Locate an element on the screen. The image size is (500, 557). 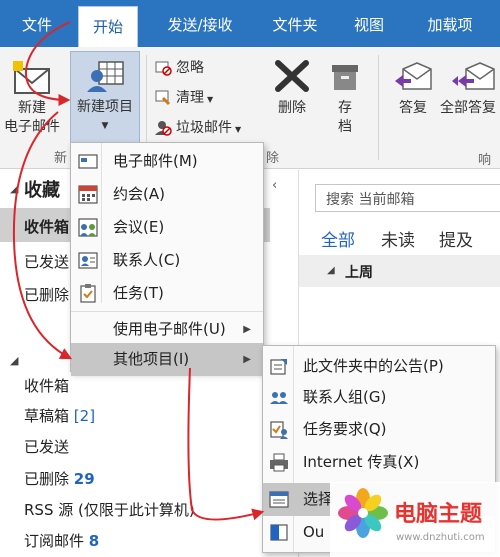
form-icon is located at coordinates (279, 499).